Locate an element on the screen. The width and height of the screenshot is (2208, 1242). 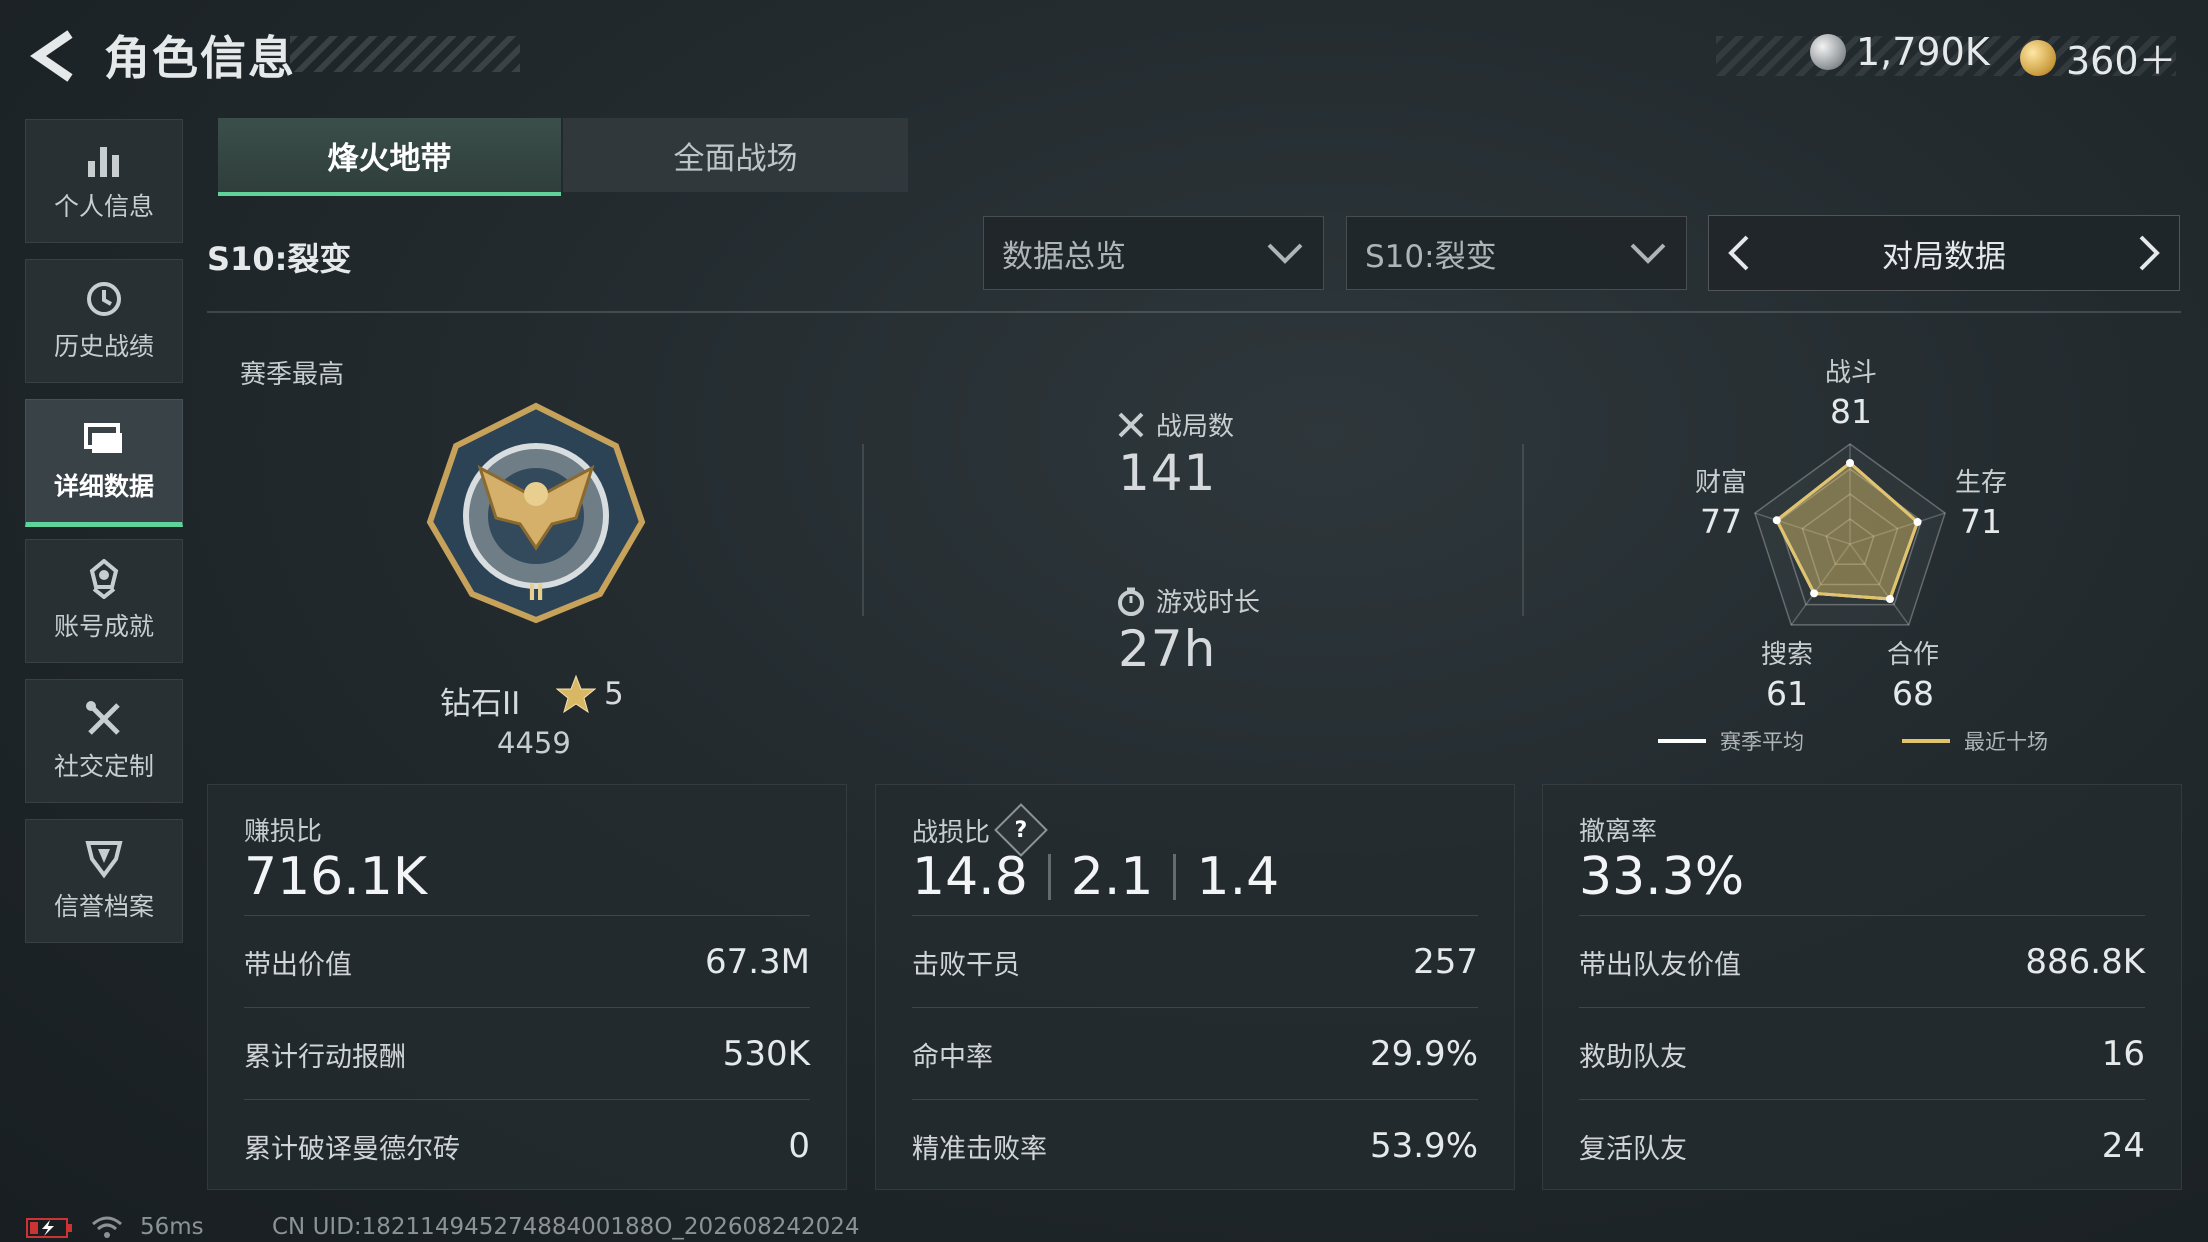
kd-title-text: 战损比 is located at coordinates (951, 832).